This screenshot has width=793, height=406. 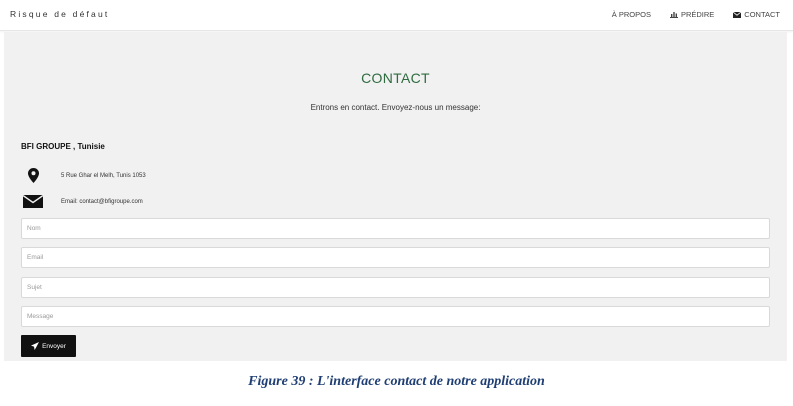 What do you see at coordinates (103, 175) in the screenshot?
I see `address-text: 5 Rue Ghar el Melh, Tunis 1053` at bounding box center [103, 175].